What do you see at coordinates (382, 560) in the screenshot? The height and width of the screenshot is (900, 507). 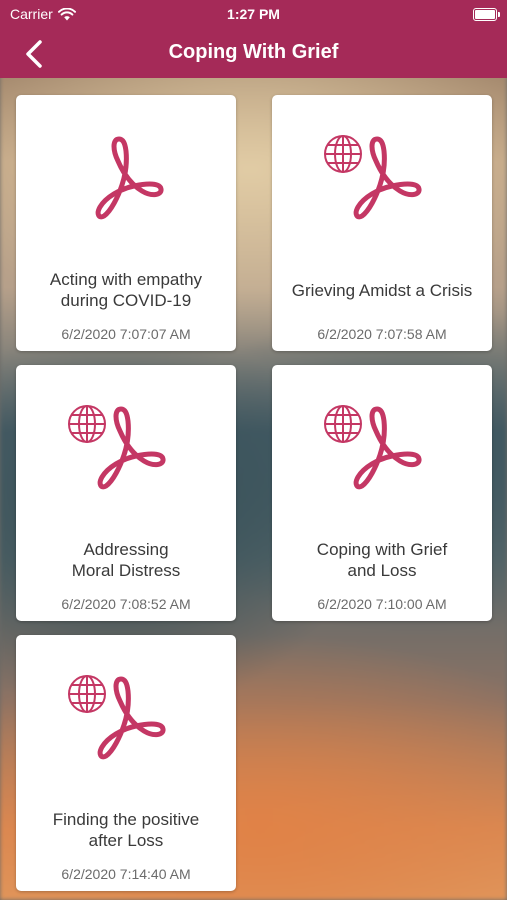 I see `document-title: Coping with Grief and Loss` at bounding box center [382, 560].